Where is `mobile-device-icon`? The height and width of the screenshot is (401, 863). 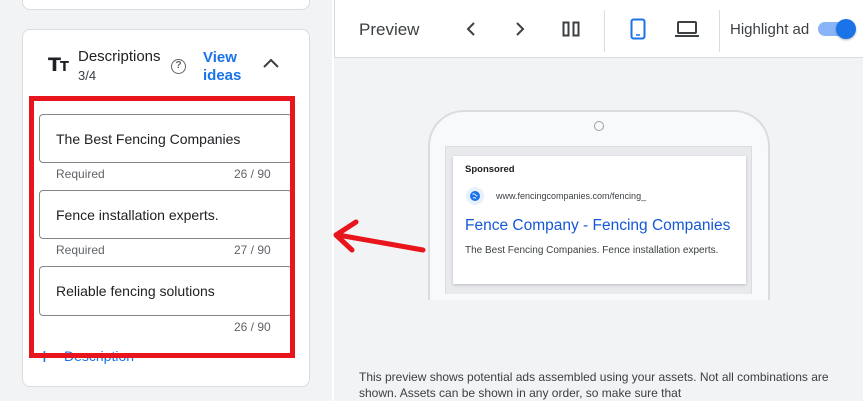 mobile-device-icon is located at coordinates (638, 29).